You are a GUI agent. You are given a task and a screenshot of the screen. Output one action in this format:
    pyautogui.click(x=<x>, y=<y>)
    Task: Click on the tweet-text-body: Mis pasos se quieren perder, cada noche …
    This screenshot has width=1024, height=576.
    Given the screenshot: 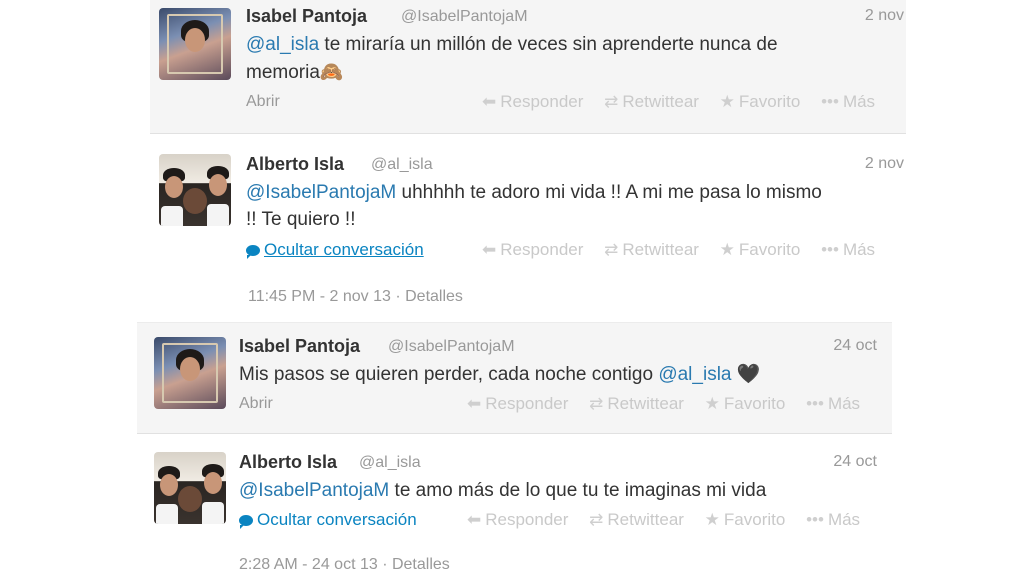 What is the action you would take?
    pyautogui.click(x=449, y=374)
    